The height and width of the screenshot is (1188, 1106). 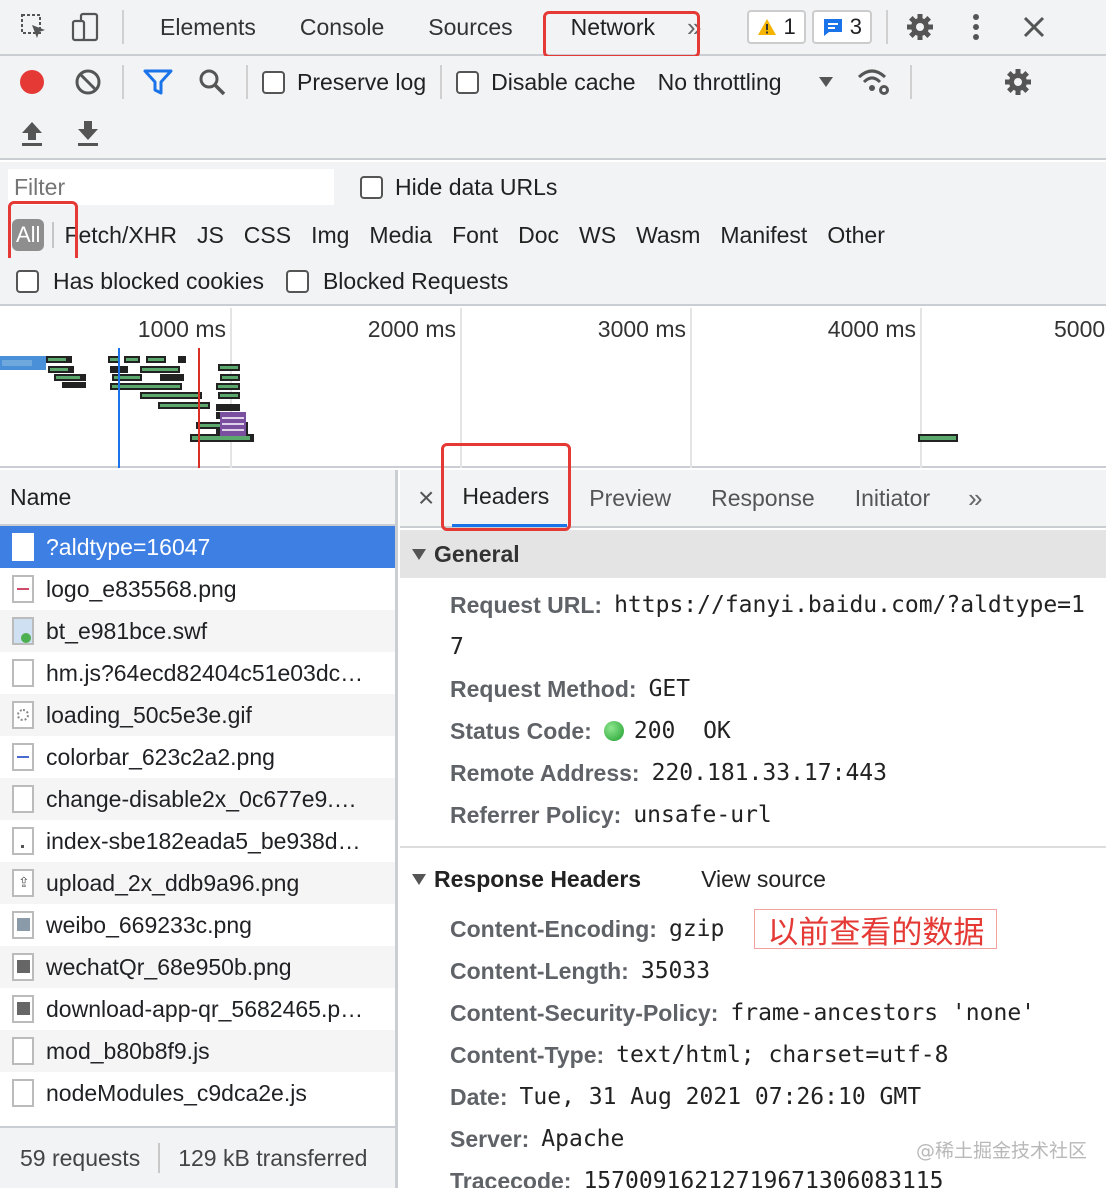 I want to click on tab-preview: Preview, so click(x=629, y=498).